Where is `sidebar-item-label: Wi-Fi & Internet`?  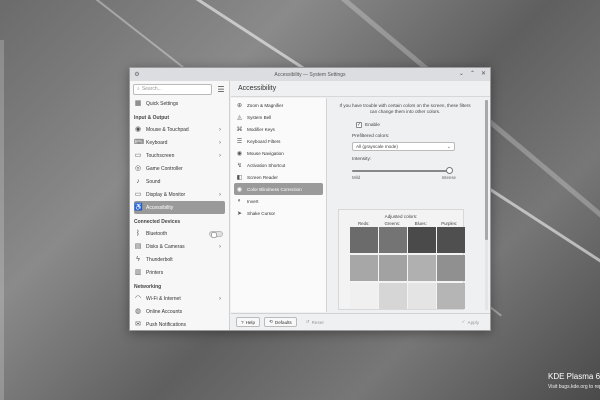
sidebar-item-label: Wi-Fi & Internet is located at coordinates (163, 298).